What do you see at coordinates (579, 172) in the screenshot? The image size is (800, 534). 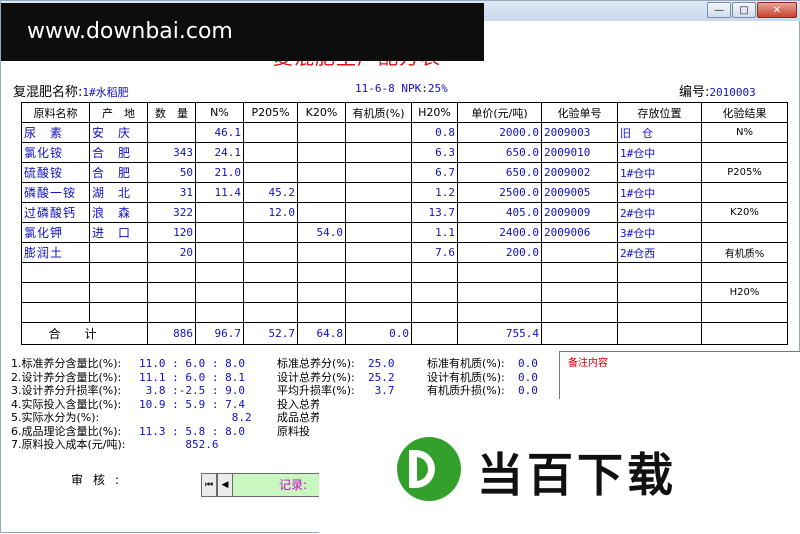 I see `cell-test: 2009002` at bounding box center [579, 172].